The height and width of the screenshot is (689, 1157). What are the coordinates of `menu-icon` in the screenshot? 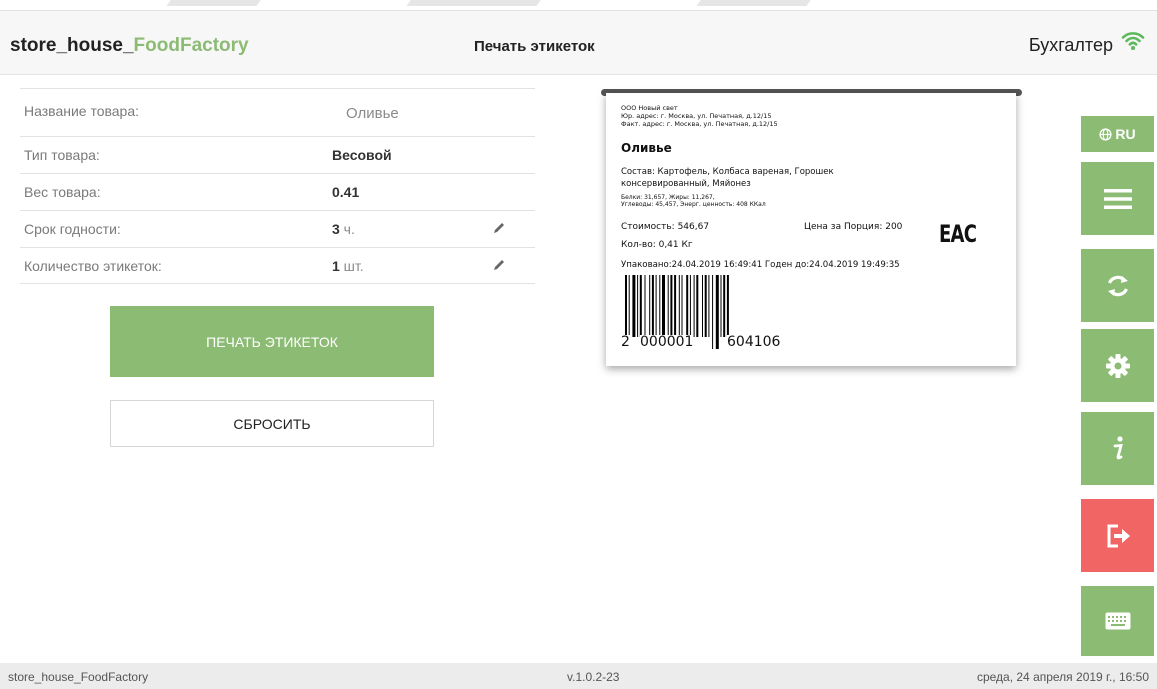 It's located at (1117, 198).